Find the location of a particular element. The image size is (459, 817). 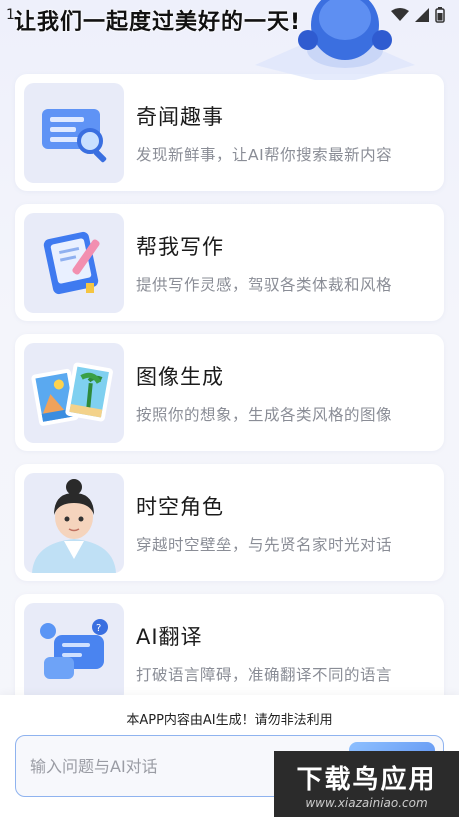

watermark-main: 下载鸟应用 is located at coordinates (366, 779).